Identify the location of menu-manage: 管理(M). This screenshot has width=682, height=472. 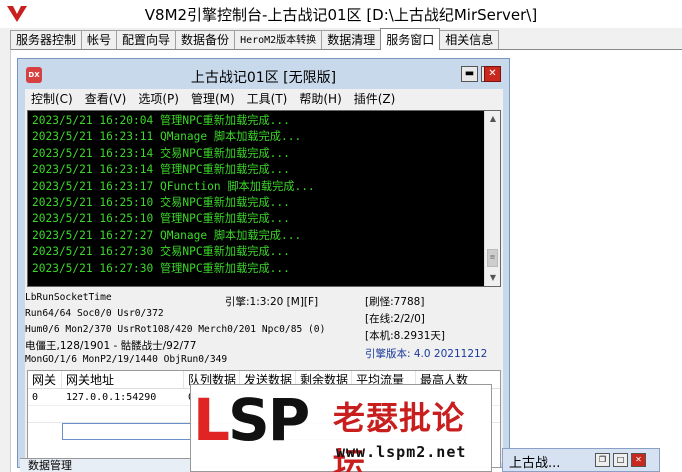
(213, 99).